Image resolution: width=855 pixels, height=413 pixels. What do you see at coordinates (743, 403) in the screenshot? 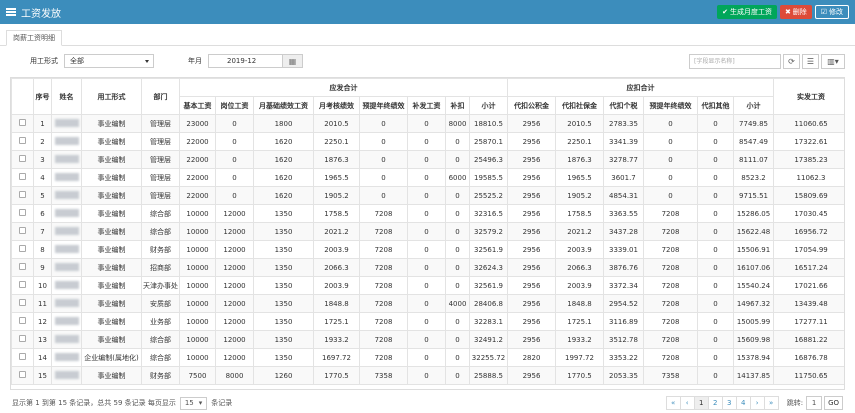
I see `page-4: 4` at bounding box center [743, 403].